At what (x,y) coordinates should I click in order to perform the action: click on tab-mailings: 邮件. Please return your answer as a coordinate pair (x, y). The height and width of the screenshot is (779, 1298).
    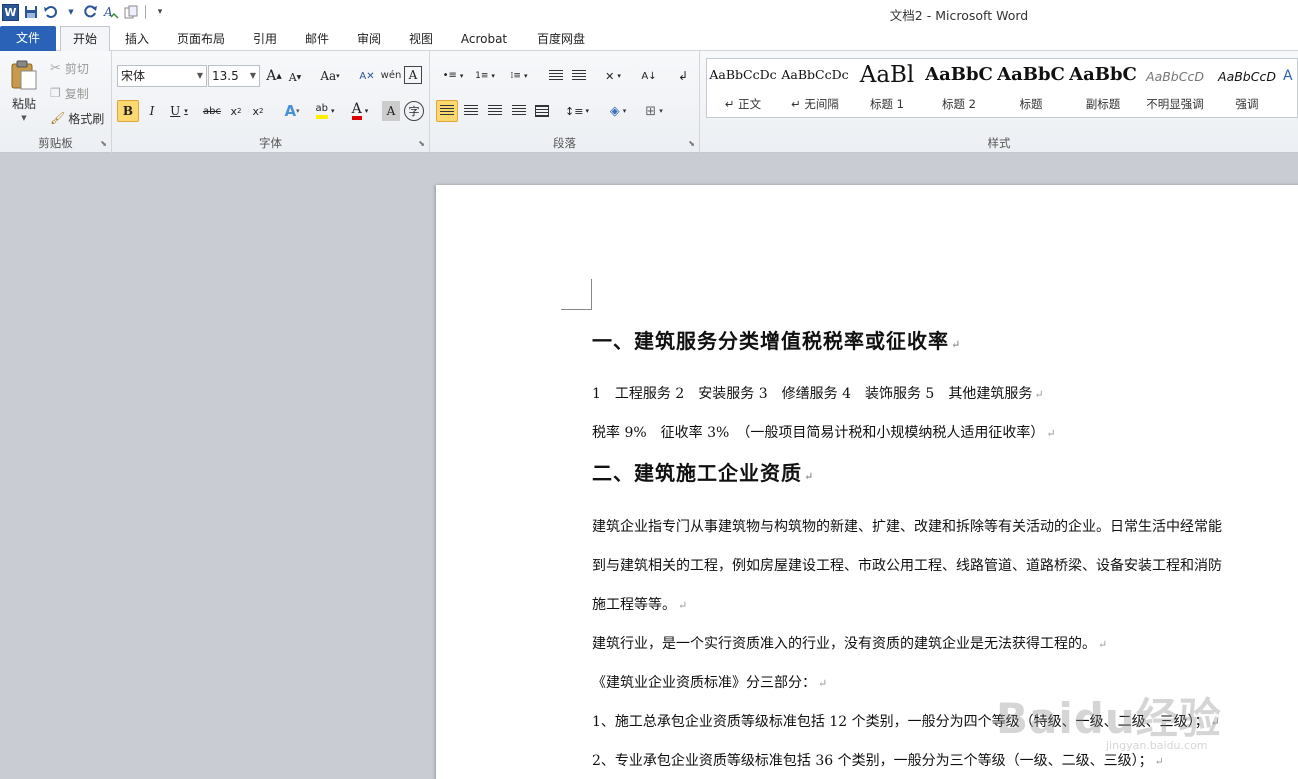
    Looking at the image, I should click on (317, 39).